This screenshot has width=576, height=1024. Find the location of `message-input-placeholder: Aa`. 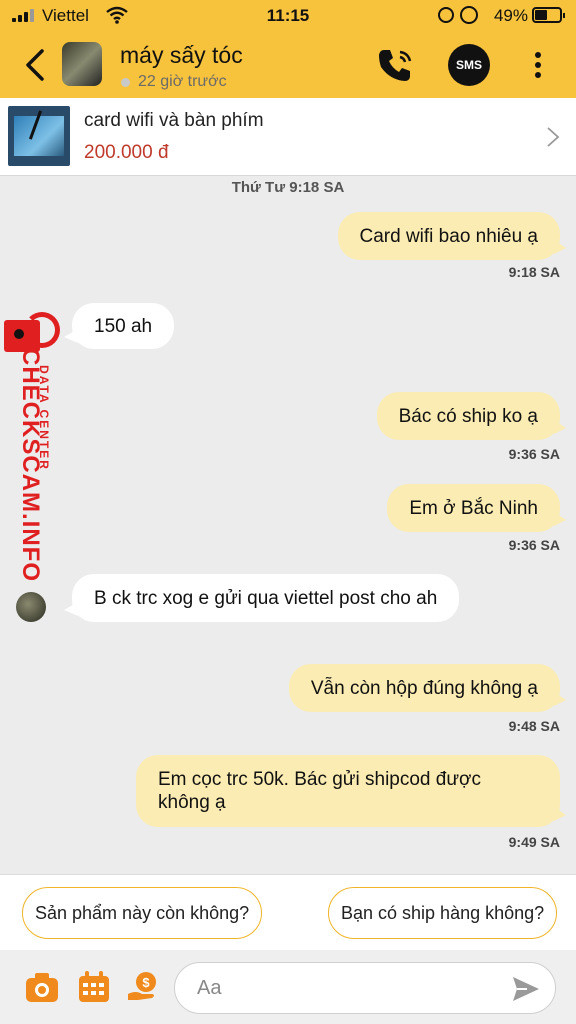

message-input-placeholder: Aa is located at coordinates (209, 988).